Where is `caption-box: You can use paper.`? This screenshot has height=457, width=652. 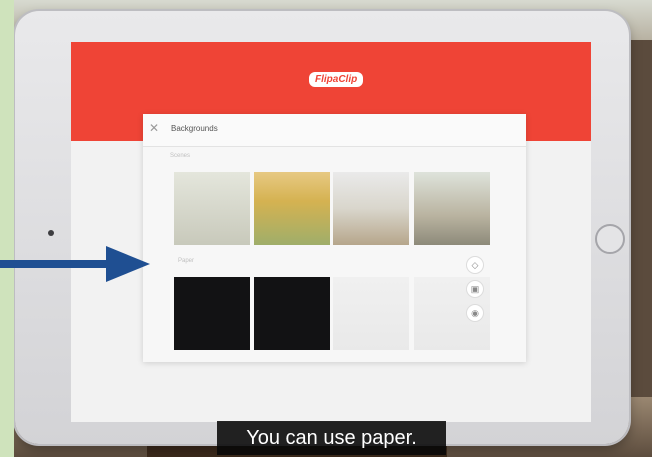 caption-box: You can use paper. is located at coordinates (331, 438).